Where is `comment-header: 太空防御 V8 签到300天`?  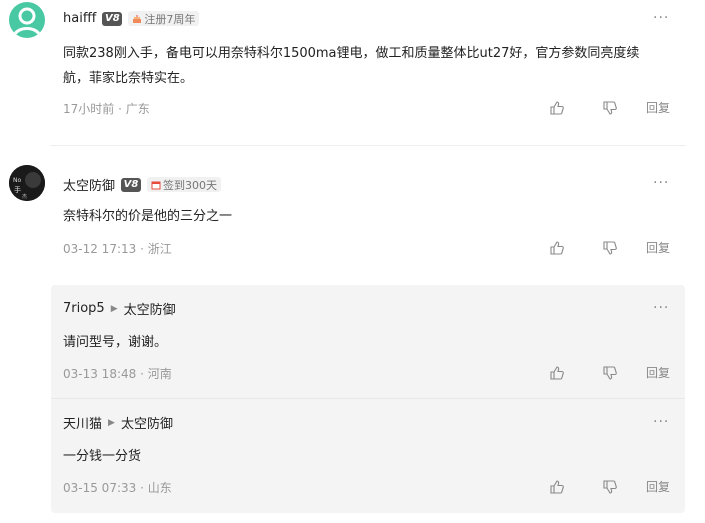 comment-header: 太空防御 V8 签到300天 is located at coordinates (142, 184).